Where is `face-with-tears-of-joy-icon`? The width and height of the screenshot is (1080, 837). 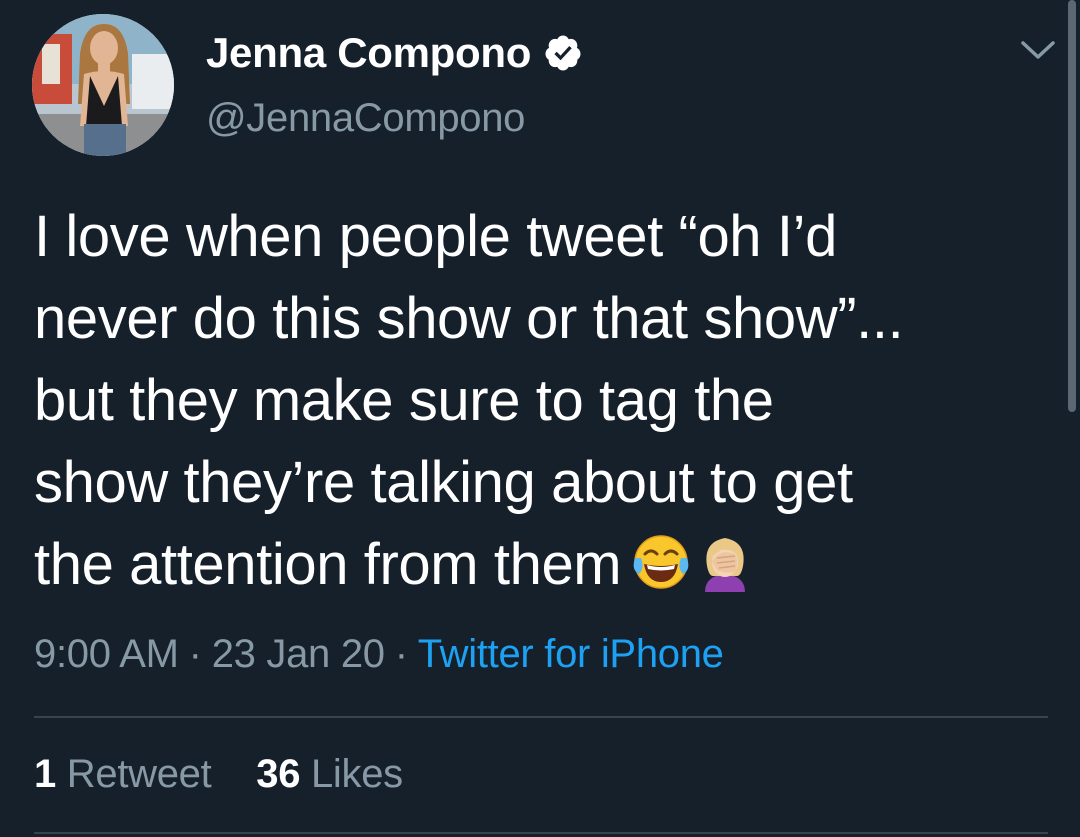 face-with-tears-of-joy-icon is located at coordinates (661, 562).